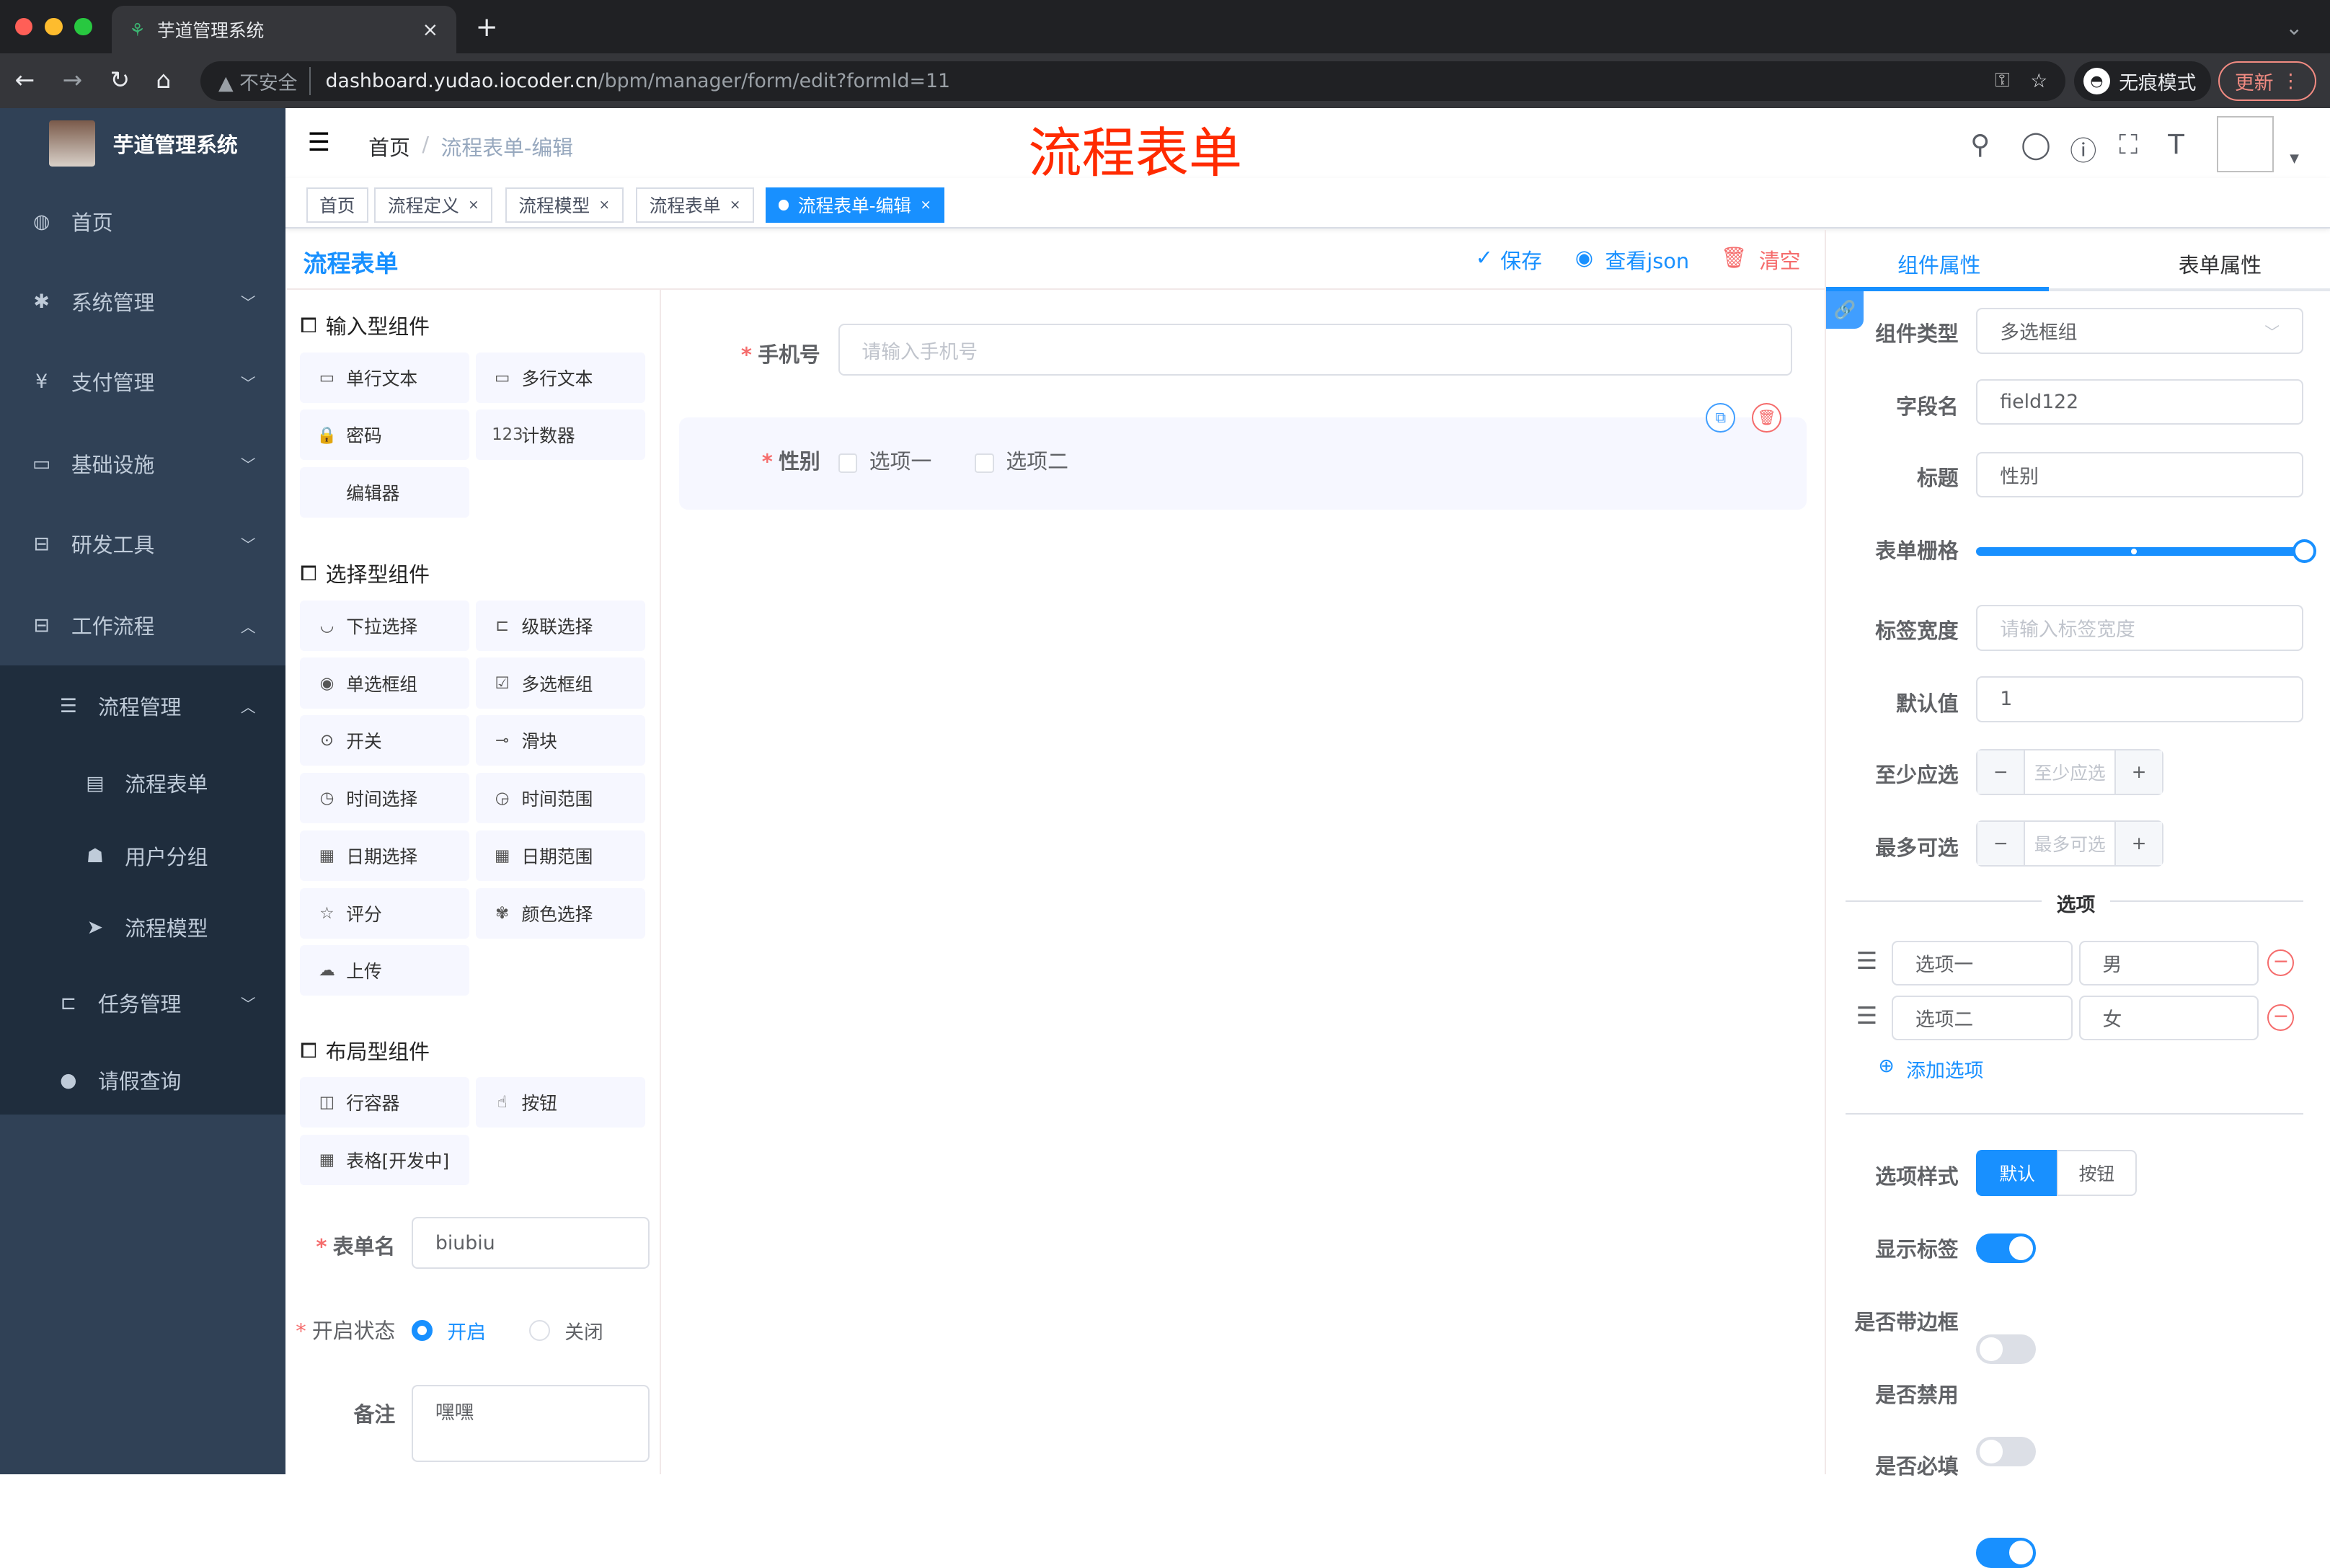 The image size is (2330, 1568). Describe the element at coordinates (487, 27) in the screenshot. I see `new-tab-button: +` at that location.